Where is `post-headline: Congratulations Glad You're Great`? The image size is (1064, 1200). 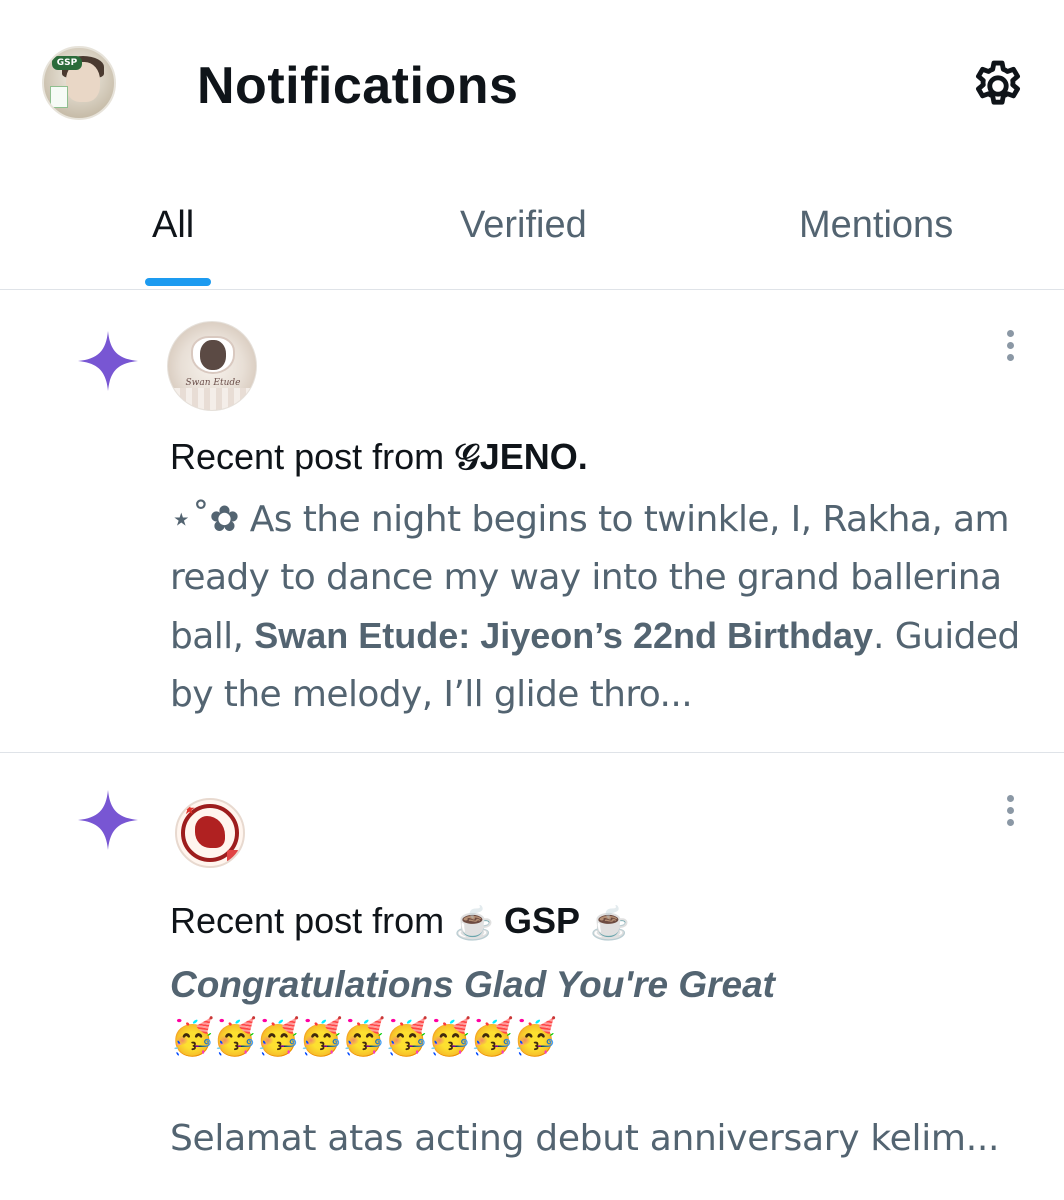
post-headline: Congratulations Glad You're Great is located at coordinates (472, 985).